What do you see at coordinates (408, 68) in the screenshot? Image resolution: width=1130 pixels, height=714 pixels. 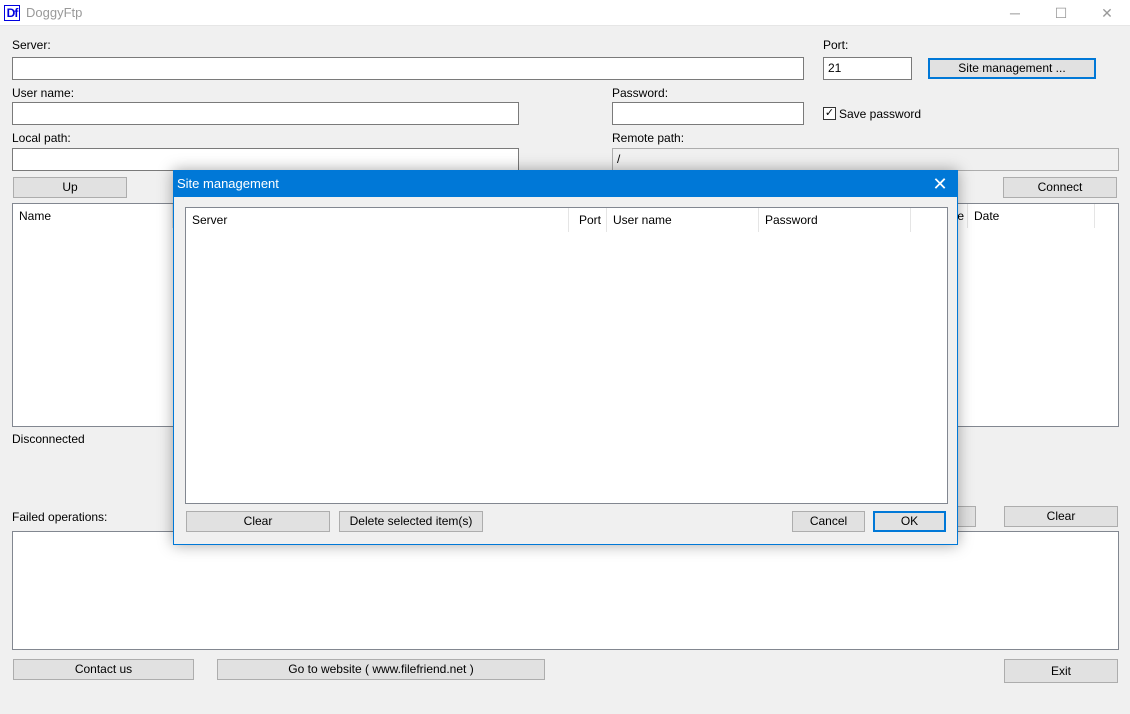 I see `server-input` at bounding box center [408, 68].